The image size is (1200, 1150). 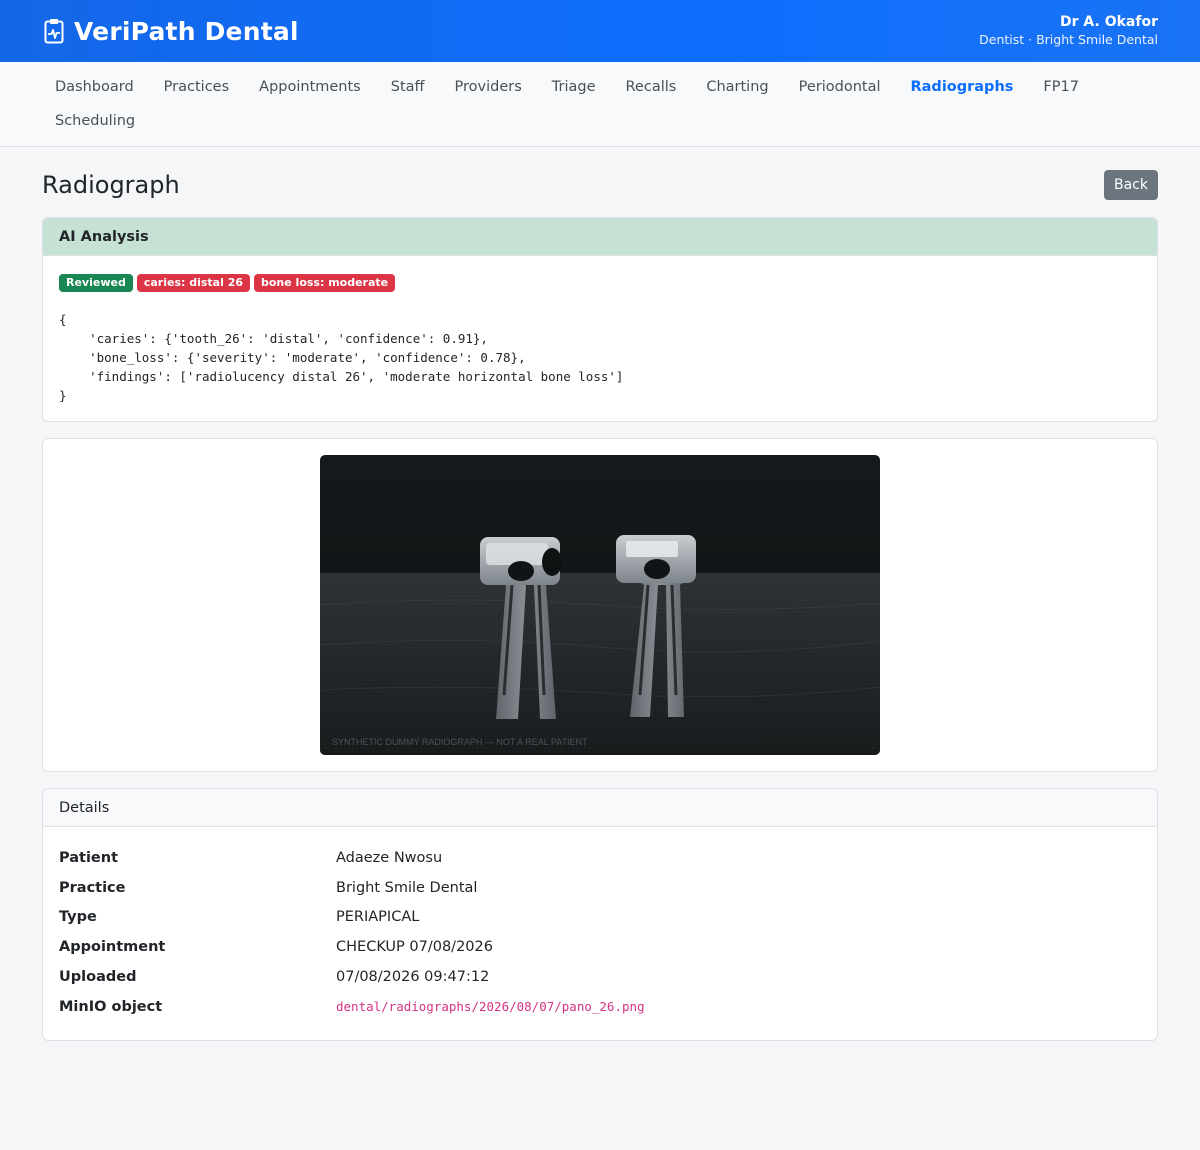 I want to click on nav-item-scheduling: Scheduling, so click(x=95, y=121).